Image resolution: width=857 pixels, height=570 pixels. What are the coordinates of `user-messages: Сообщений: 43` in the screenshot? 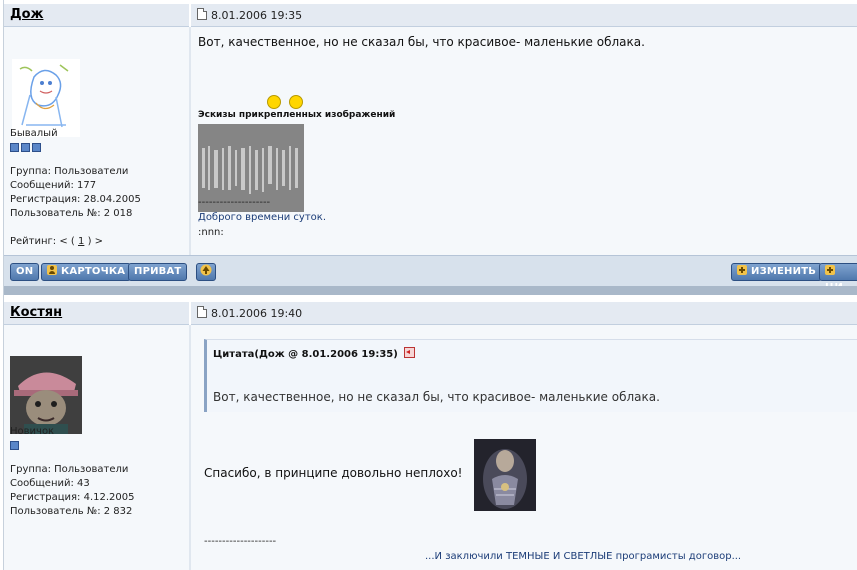 It's located at (50, 483).